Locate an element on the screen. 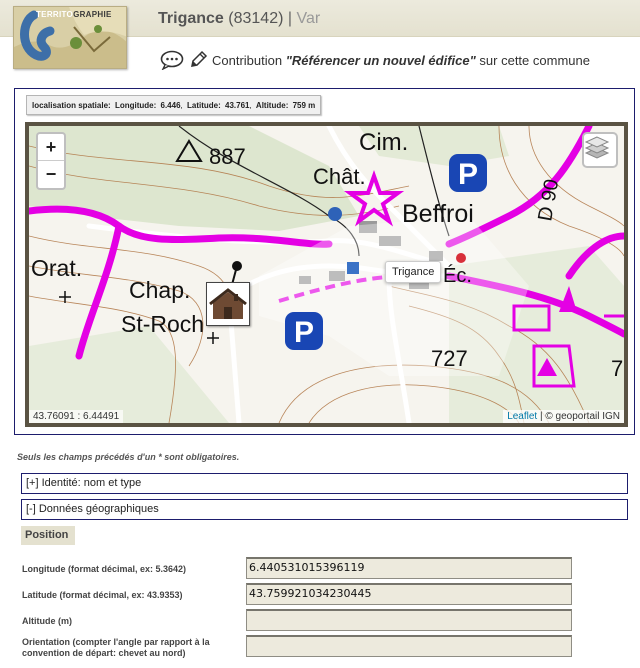  house-icon is located at coordinates (228, 303).